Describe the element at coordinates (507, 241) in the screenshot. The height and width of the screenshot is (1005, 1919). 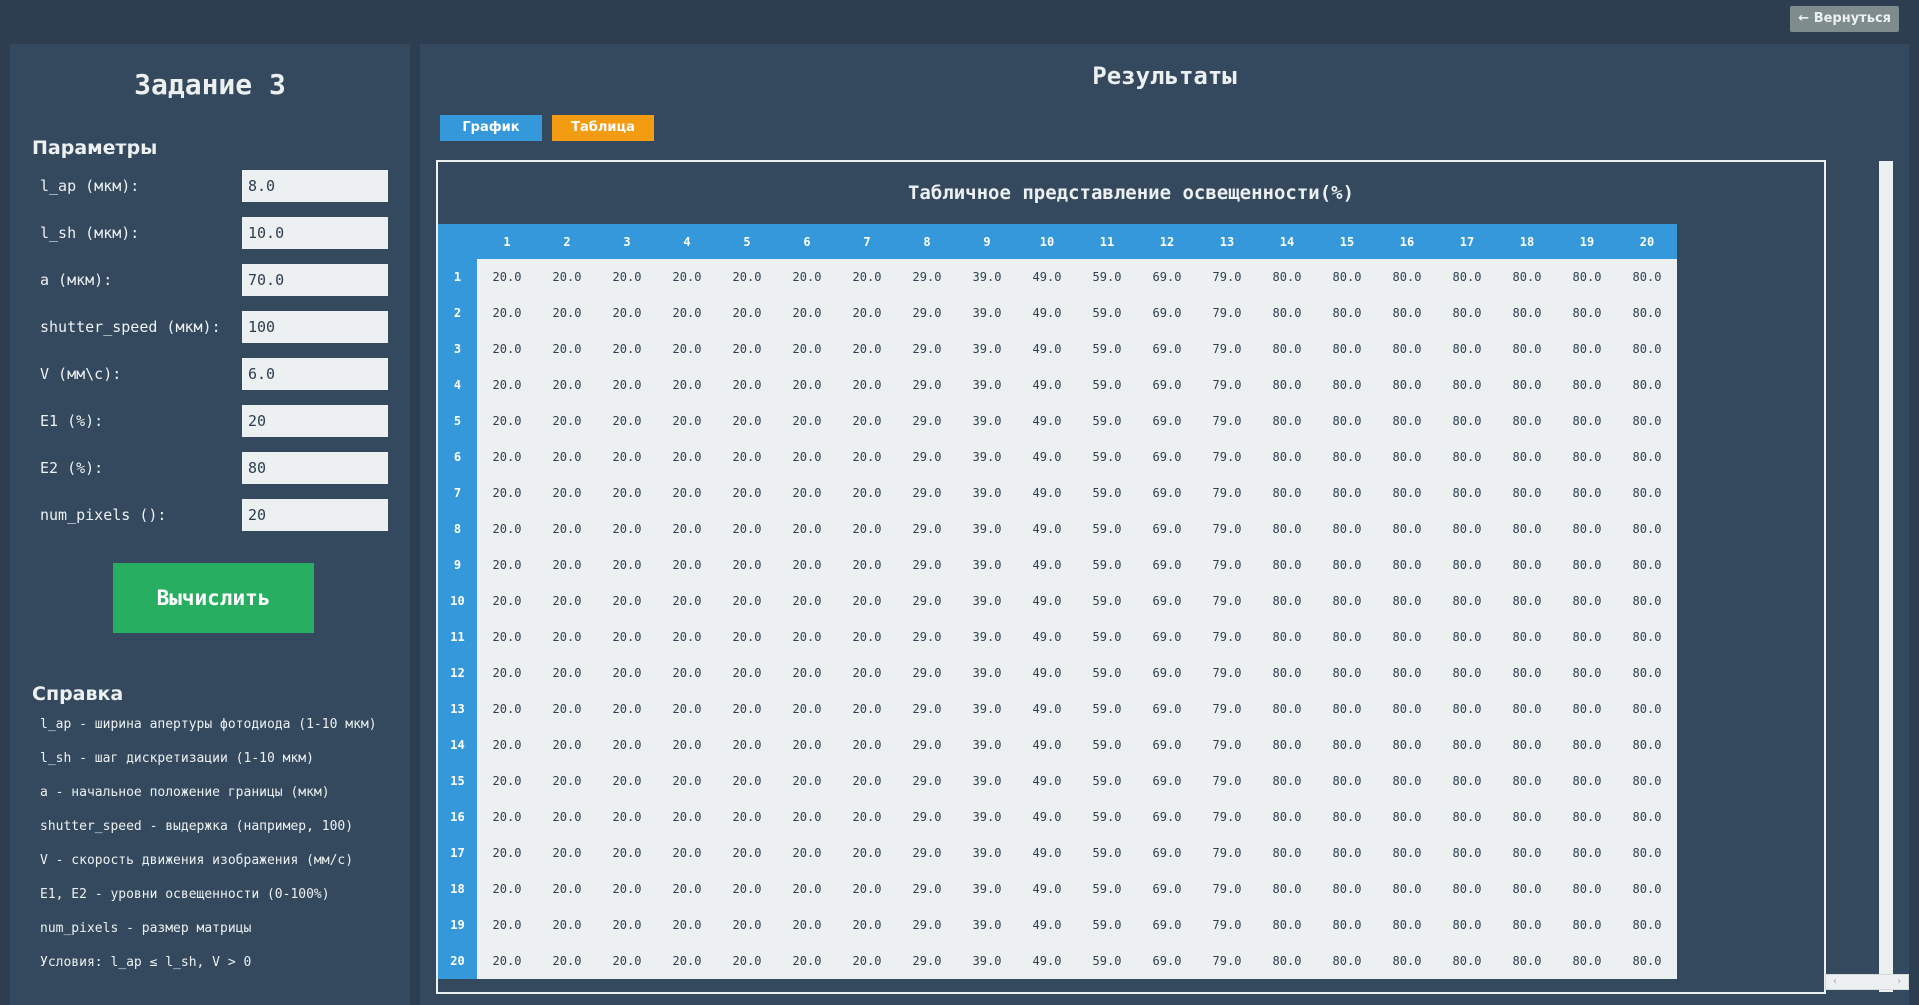
I see `column-header: 1` at that location.